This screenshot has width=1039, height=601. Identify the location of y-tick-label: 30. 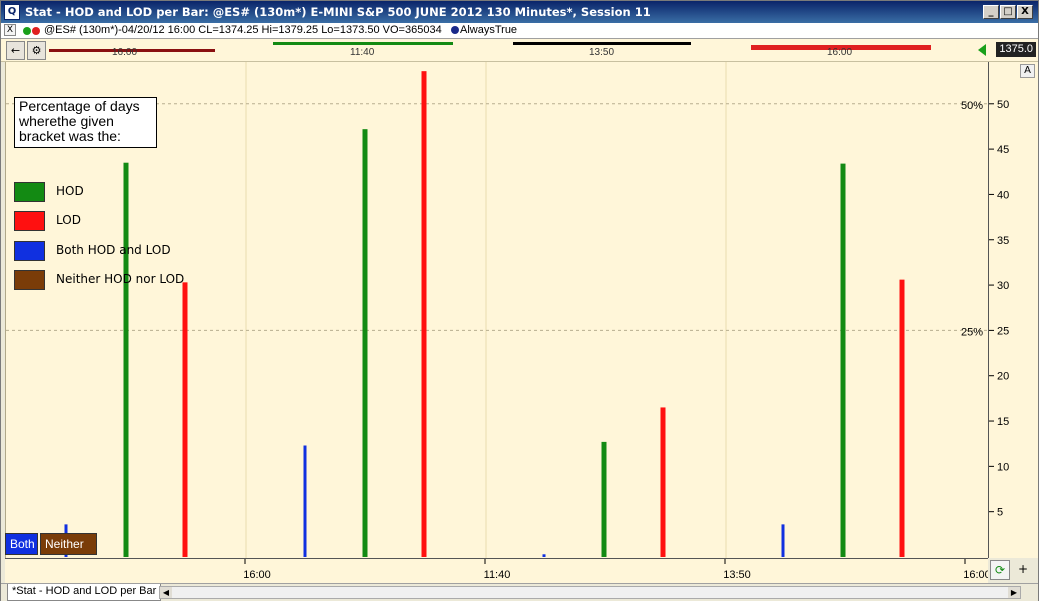
(1003, 286).